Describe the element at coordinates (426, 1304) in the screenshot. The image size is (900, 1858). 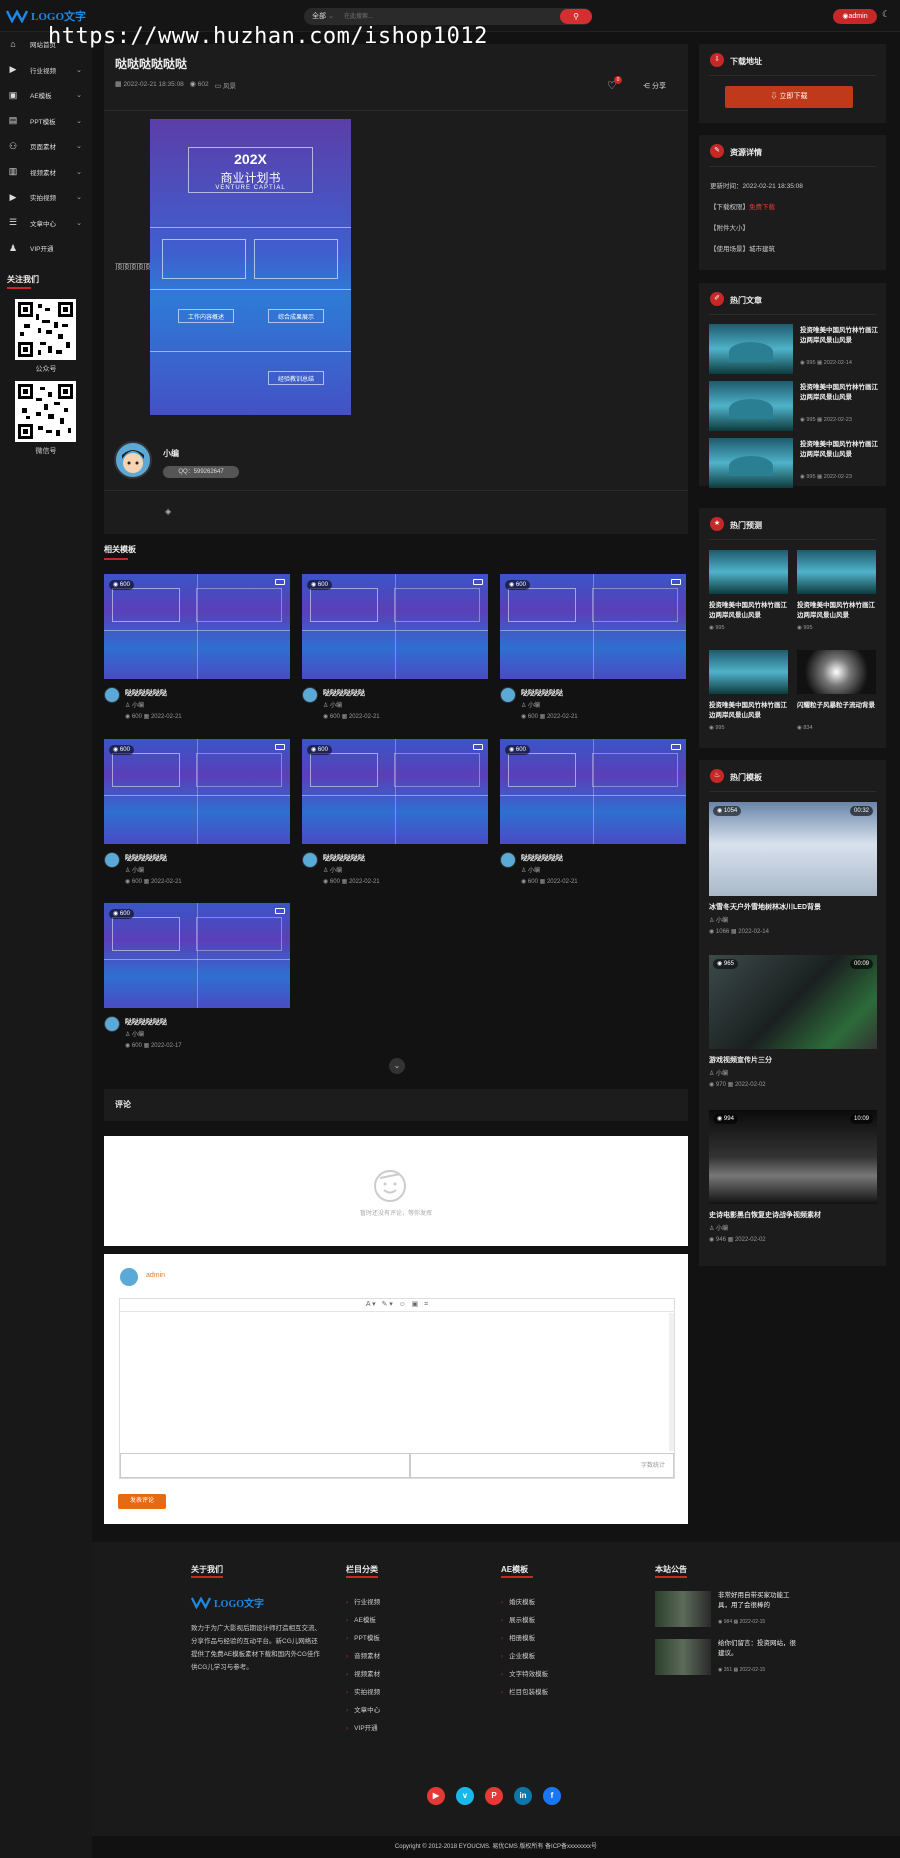
I see `code-icon: ⌗` at that location.